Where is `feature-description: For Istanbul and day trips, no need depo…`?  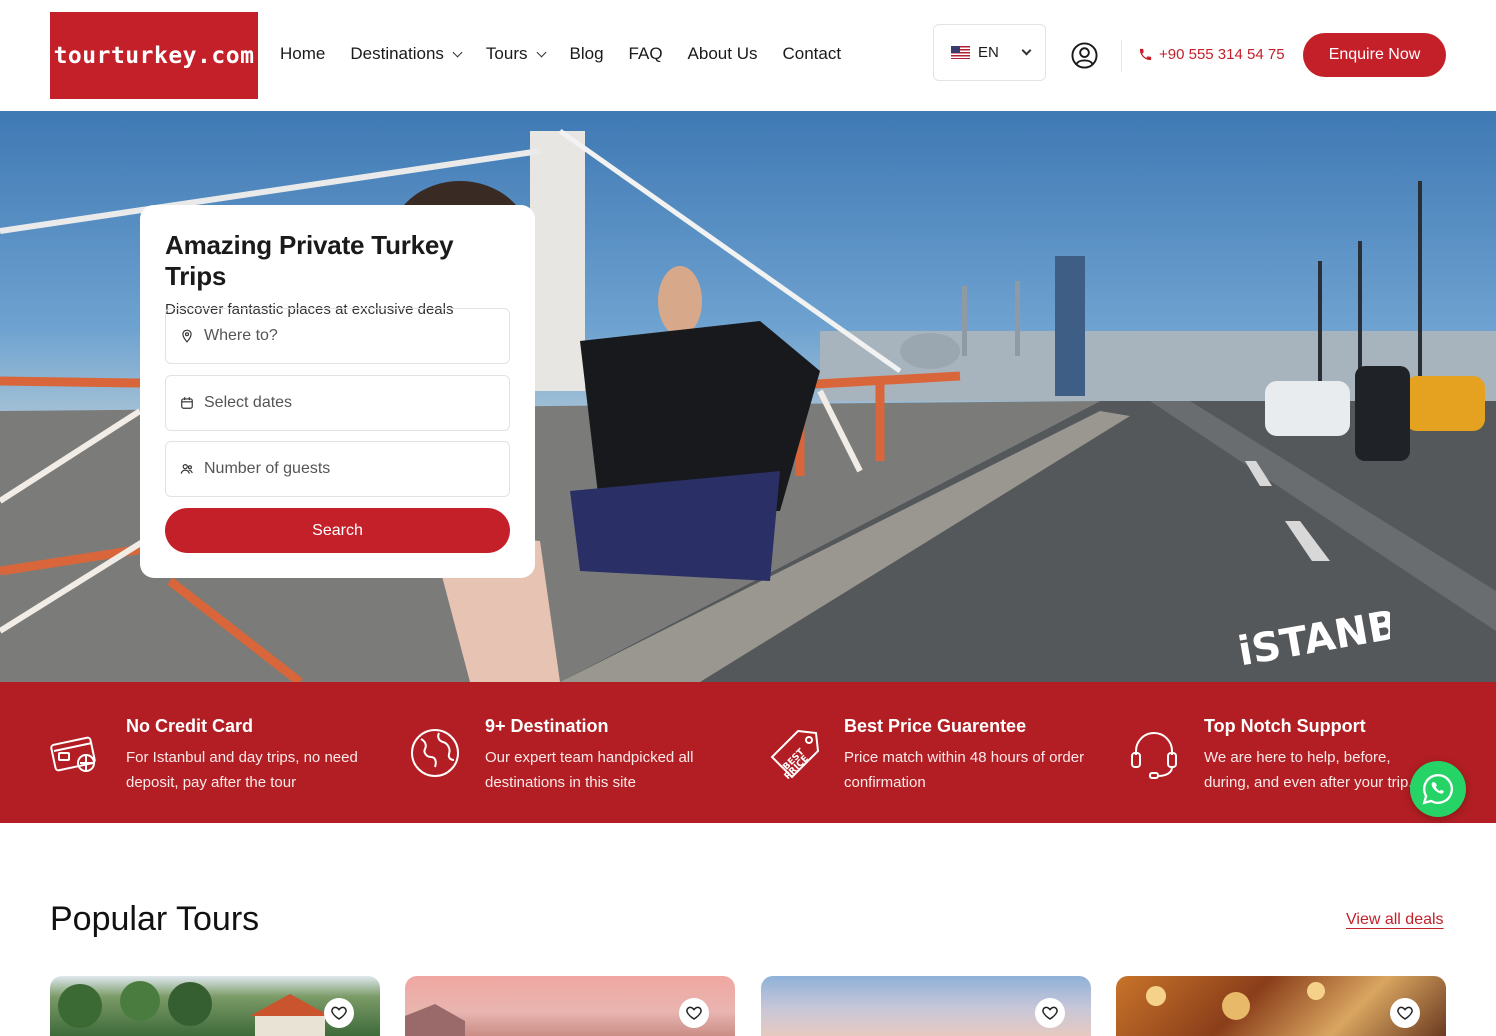 feature-description: For Istanbul and day trips, no need depo… is located at coordinates (242, 770).